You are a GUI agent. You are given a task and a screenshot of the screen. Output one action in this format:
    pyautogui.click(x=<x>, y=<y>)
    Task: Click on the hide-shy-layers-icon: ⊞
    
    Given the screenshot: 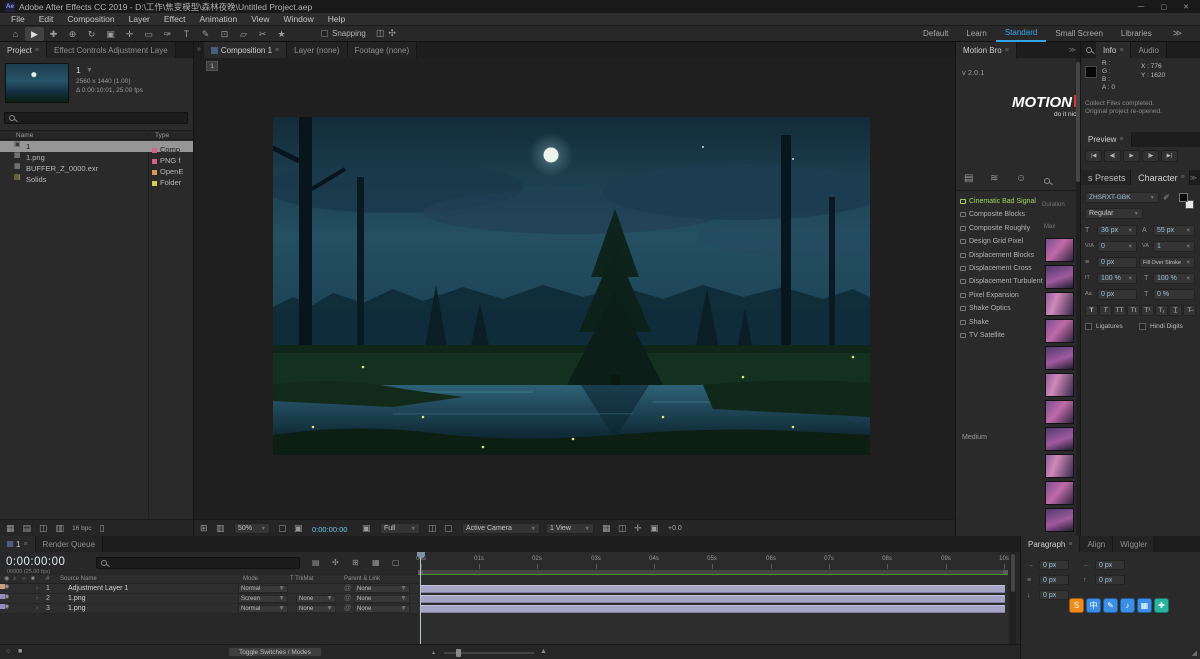 What is the action you would take?
    pyautogui.click(x=355, y=563)
    